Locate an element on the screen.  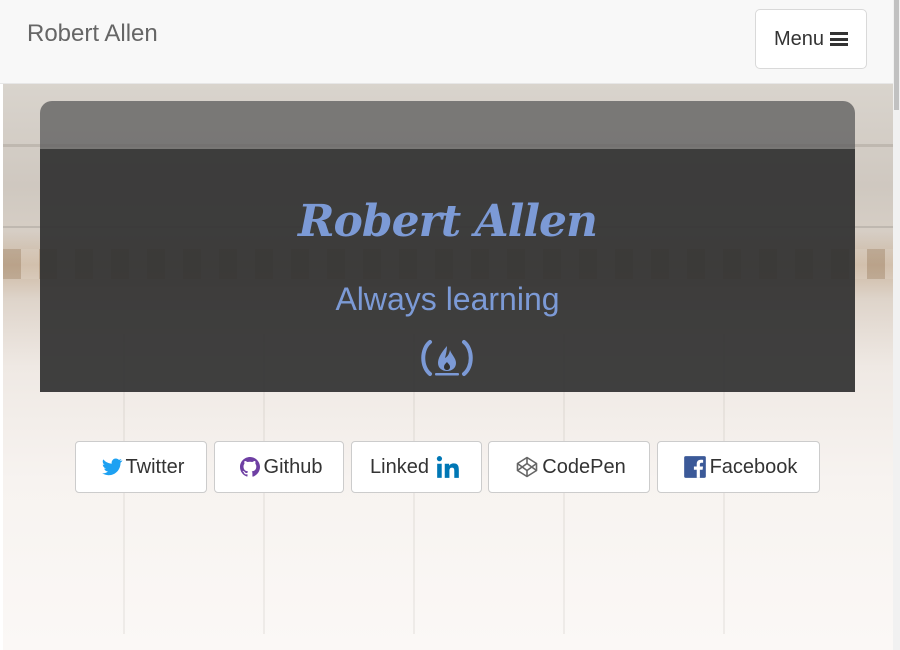
navbar: Robert Allen Menu is located at coordinates (446, 42).